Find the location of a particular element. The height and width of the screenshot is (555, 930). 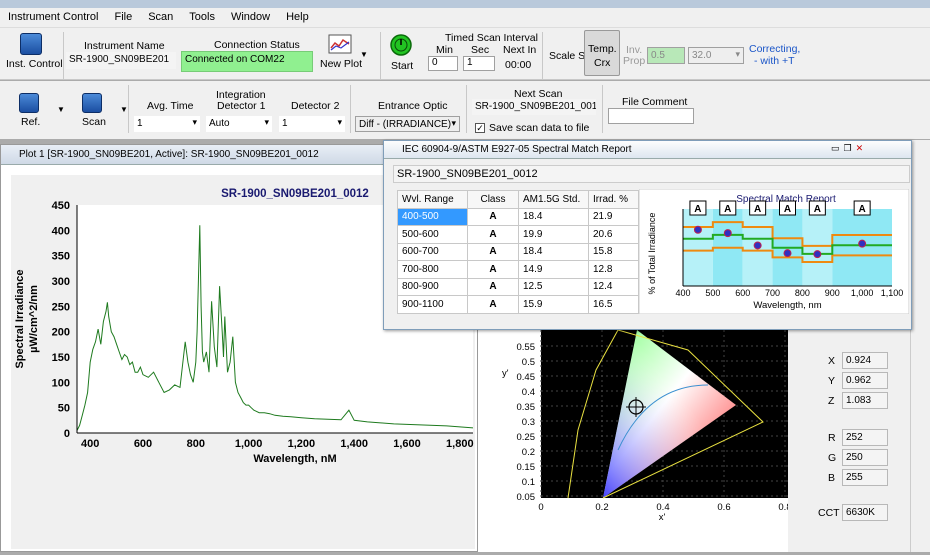

y-tick-label: 350 is located at coordinates (61, 257).